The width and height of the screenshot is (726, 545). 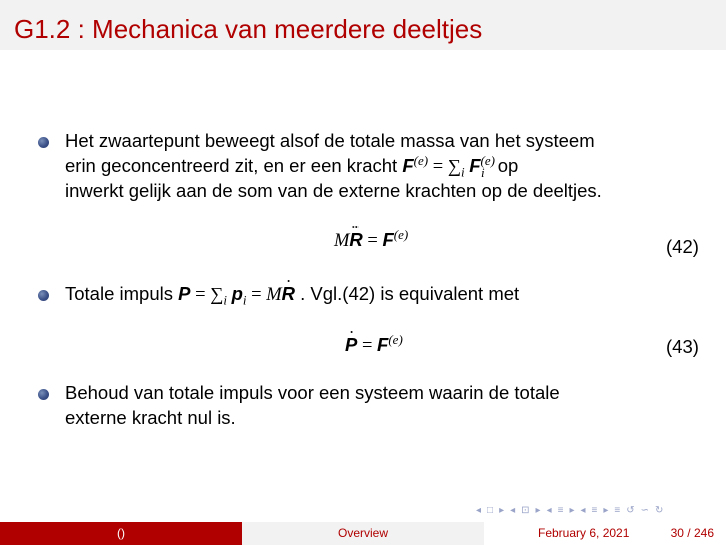 I want to click on nav-symbol: ⊡, so click(x=525, y=510).